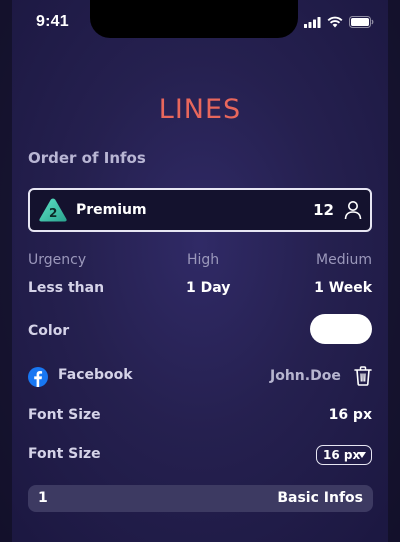 This screenshot has width=400, height=542. What do you see at coordinates (49, 331) in the screenshot?
I see `color-label: Color` at bounding box center [49, 331].